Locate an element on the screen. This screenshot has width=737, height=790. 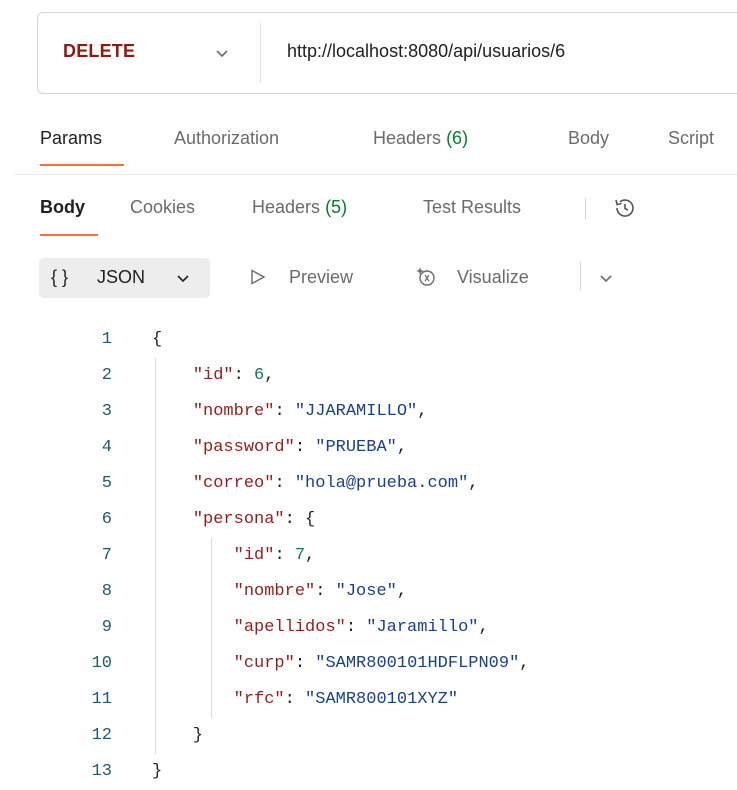
line-number: 6 is located at coordinates (106, 519).